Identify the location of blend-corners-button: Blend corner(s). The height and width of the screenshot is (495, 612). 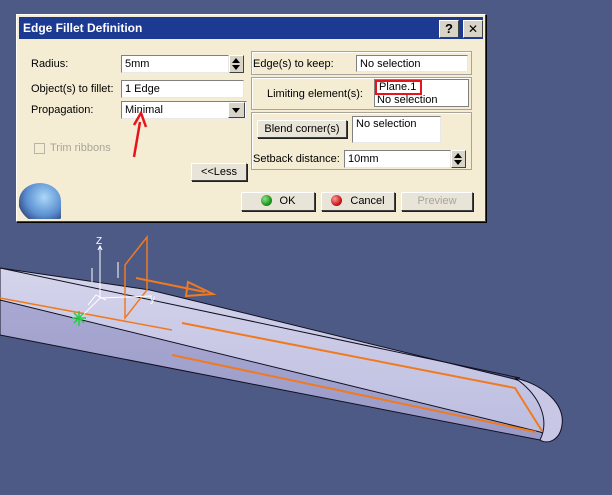
(302, 129).